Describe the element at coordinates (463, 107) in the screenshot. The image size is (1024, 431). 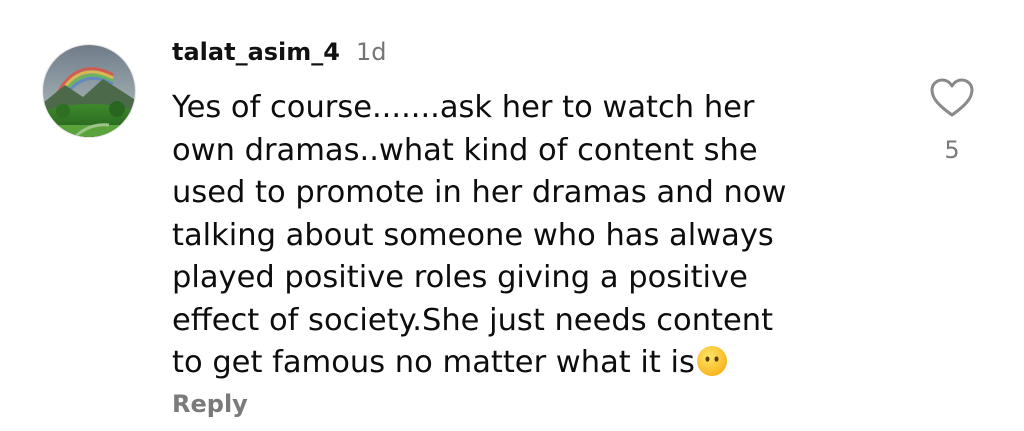
I see `comment-text-line: Yes of course.......ask her to watch her` at that location.